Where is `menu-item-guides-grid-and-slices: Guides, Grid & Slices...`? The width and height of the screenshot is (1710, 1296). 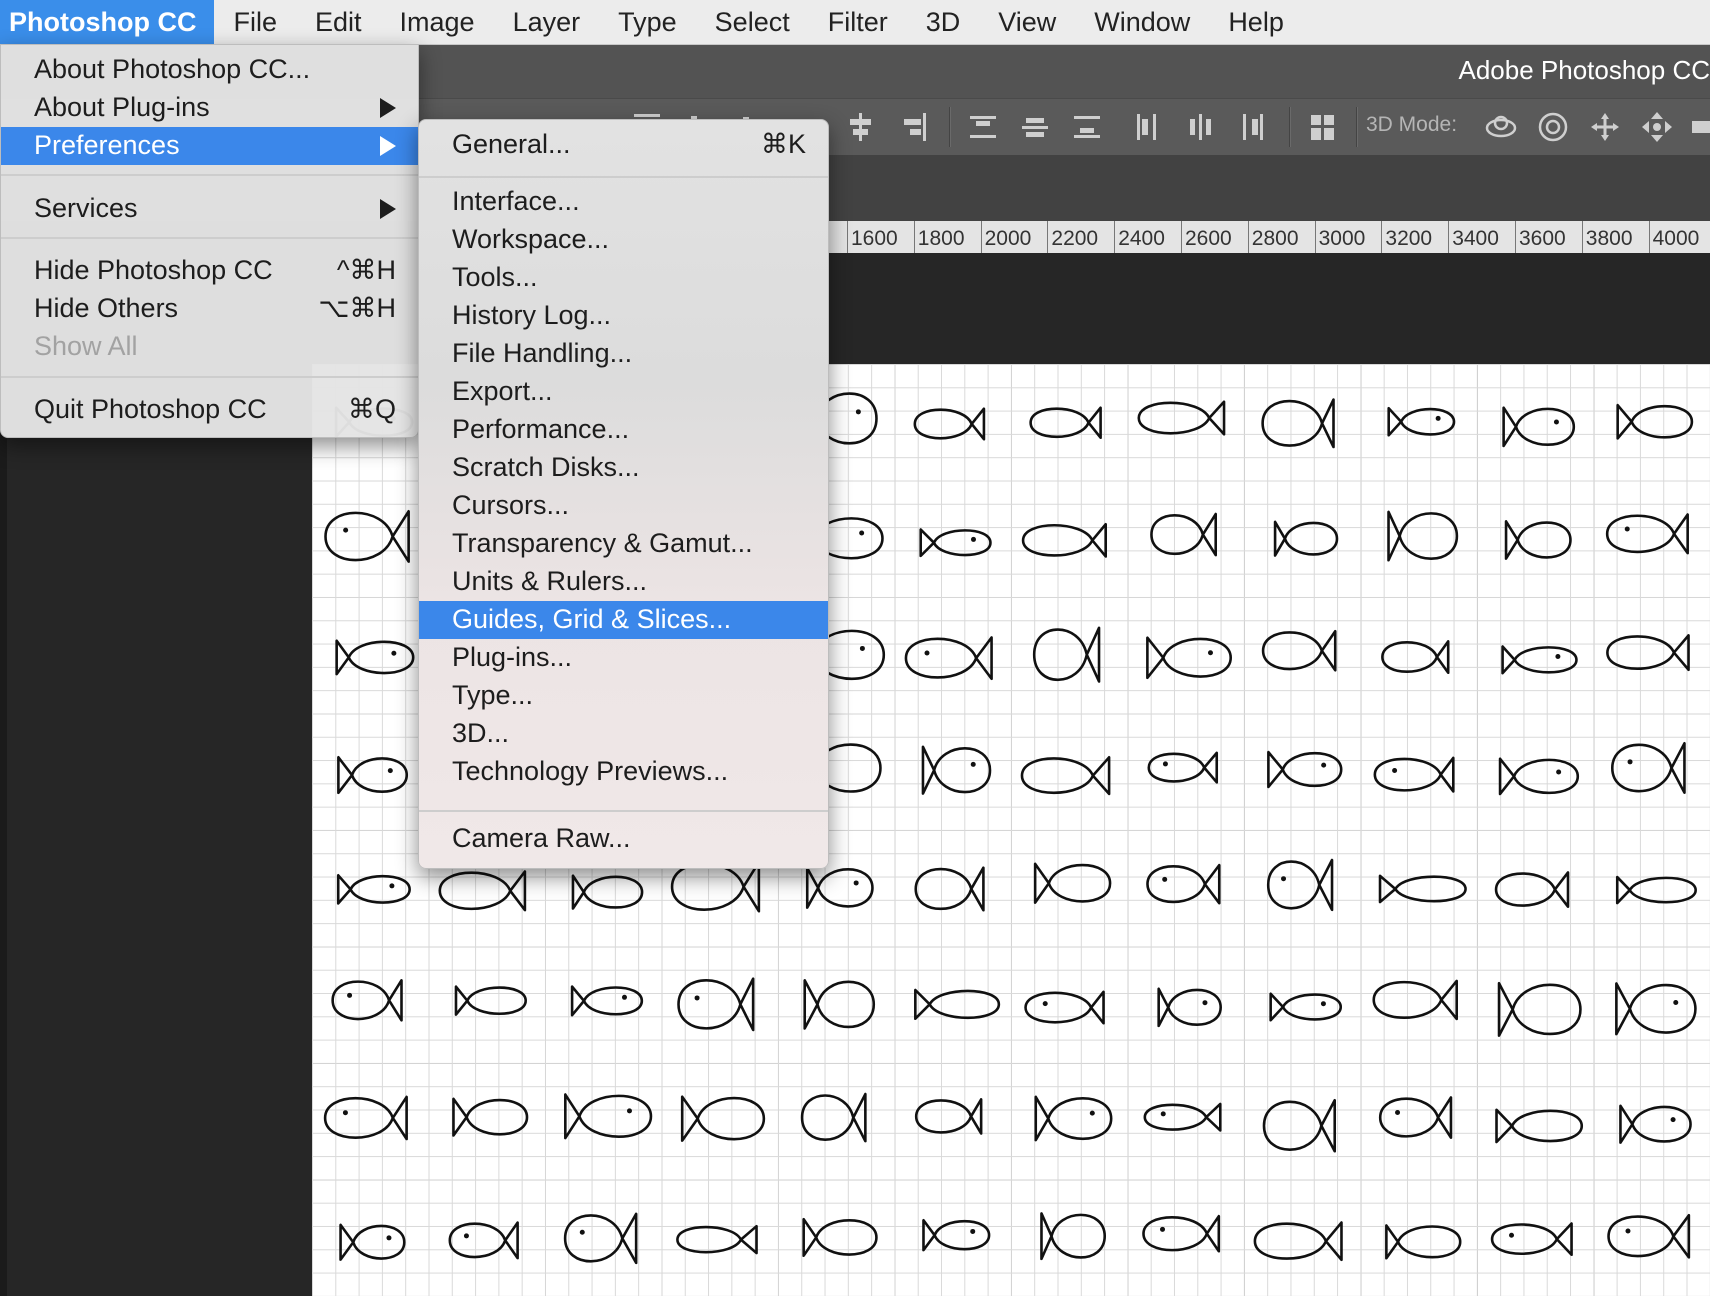 menu-item-guides-grid-and-slices: Guides, Grid & Slices... is located at coordinates (623, 620).